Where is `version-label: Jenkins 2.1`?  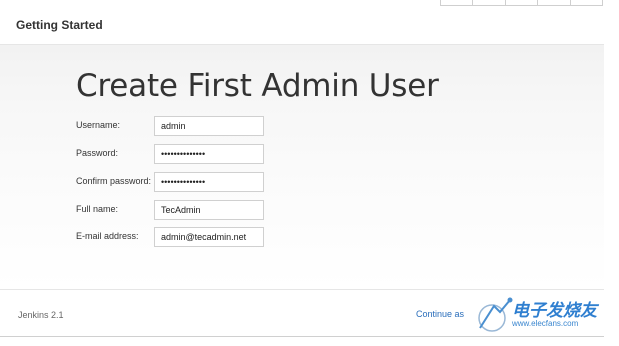 version-label: Jenkins 2.1 is located at coordinates (41, 315).